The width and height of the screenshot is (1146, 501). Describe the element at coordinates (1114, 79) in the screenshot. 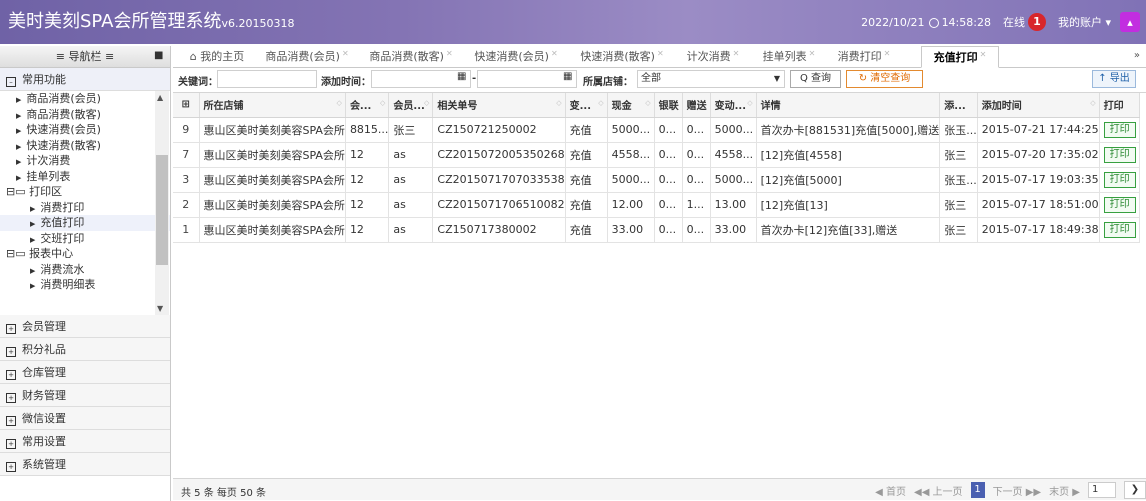

I see `export-button: ↑ 导出` at that location.